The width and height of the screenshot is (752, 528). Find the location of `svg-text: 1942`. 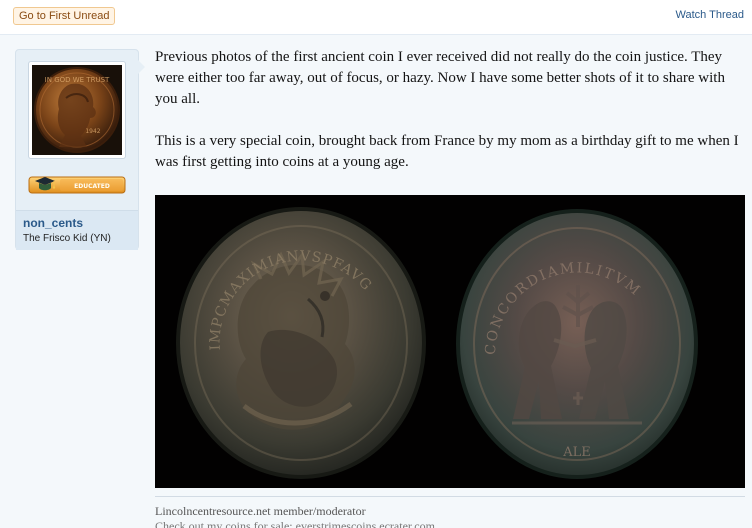

svg-text: 1942 is located at coordinates (92, 131).